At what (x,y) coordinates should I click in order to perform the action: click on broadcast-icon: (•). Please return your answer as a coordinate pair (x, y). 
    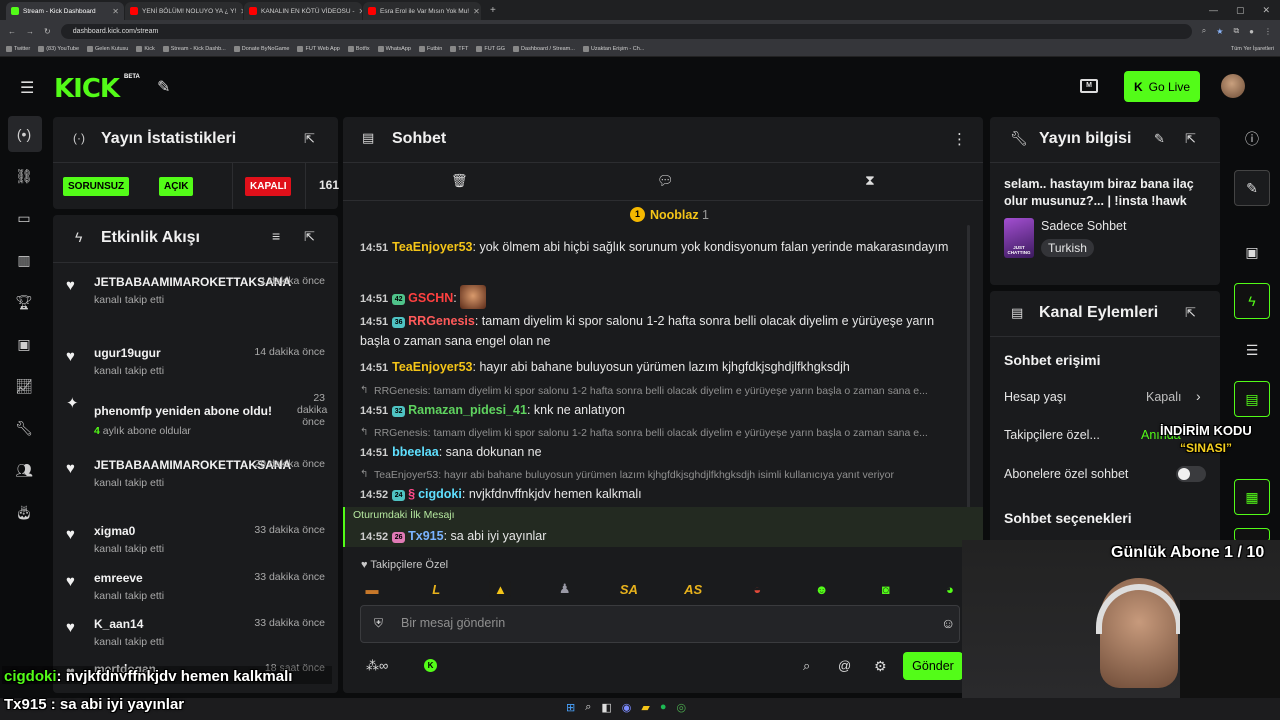
    Looking at the image, I should click on (24, 134).